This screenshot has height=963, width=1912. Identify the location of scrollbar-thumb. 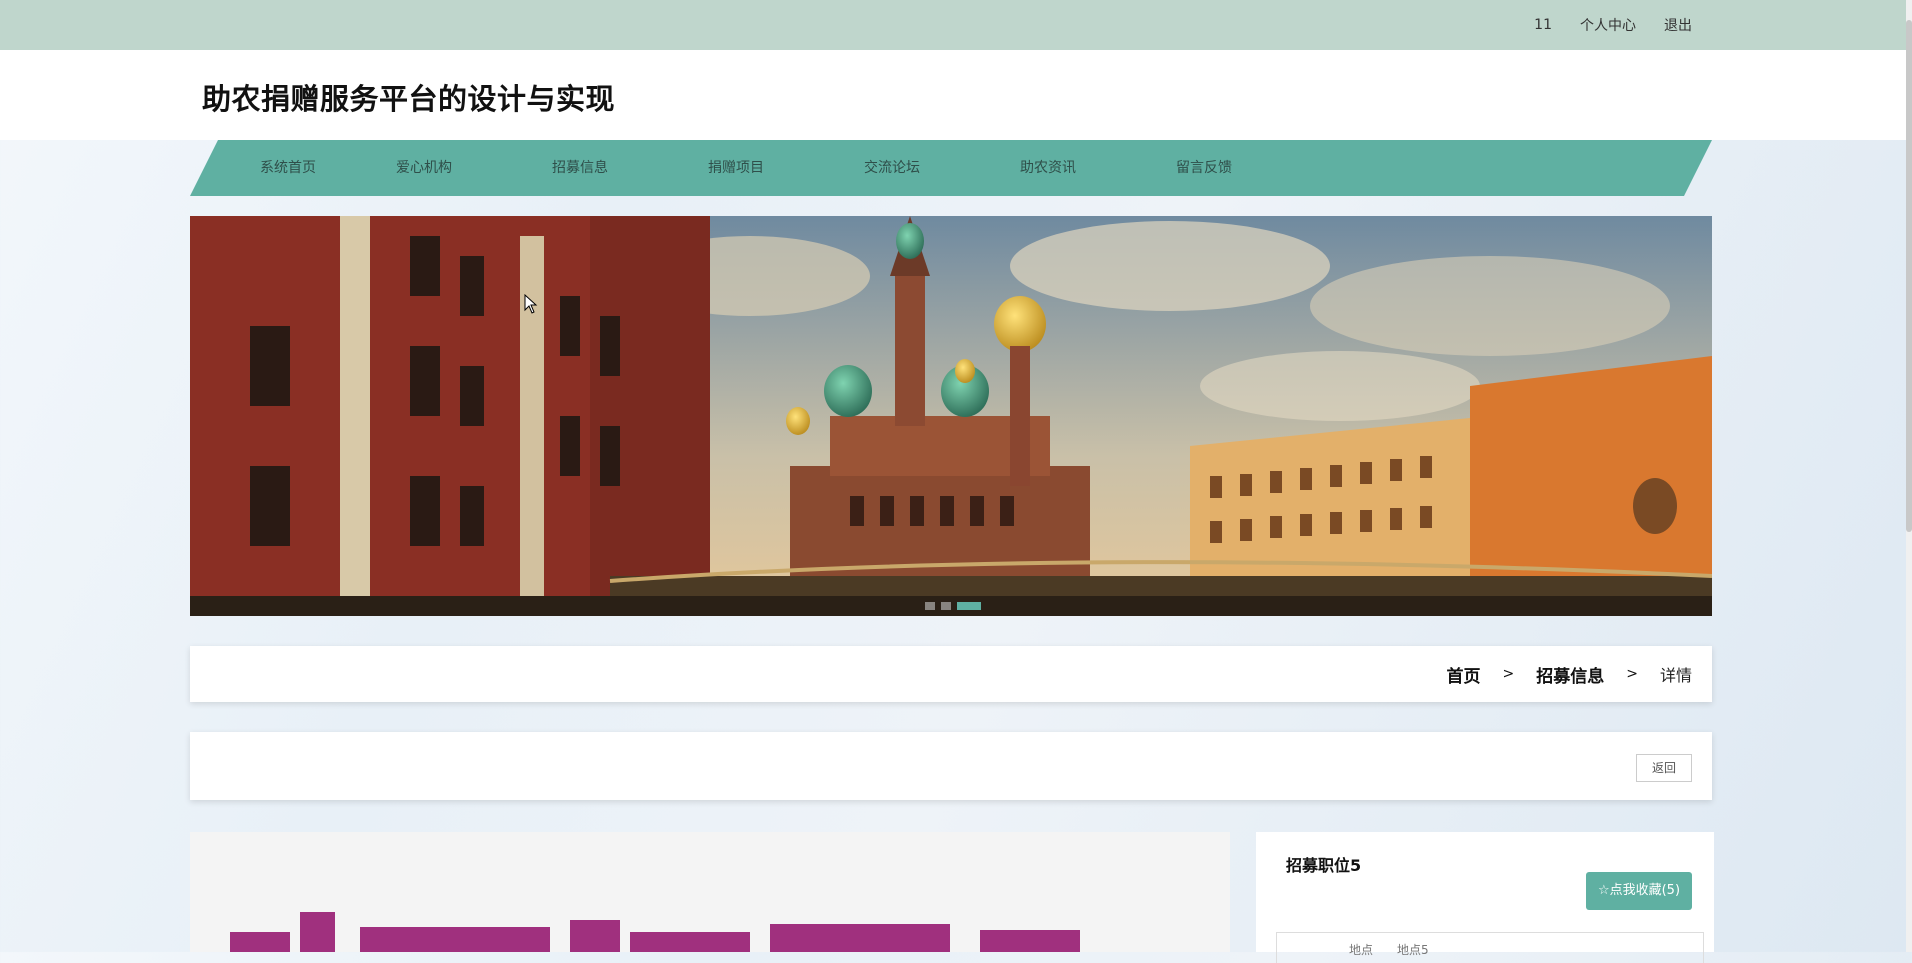
(1909, 276).